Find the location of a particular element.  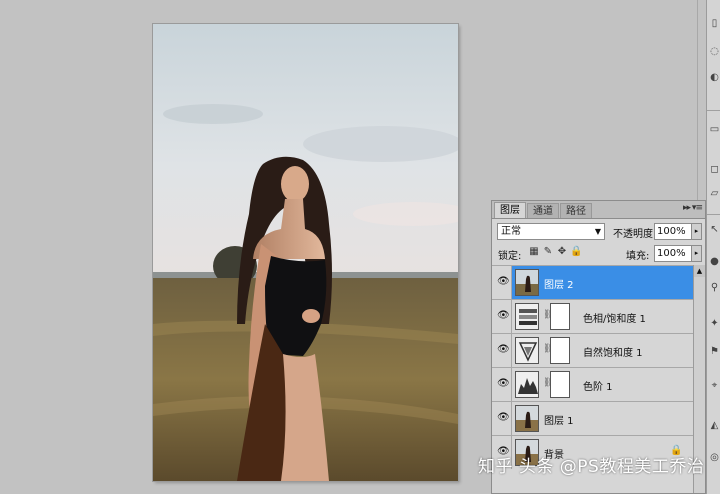

levels-adjustment-icon is located at coordinates (527, 384).